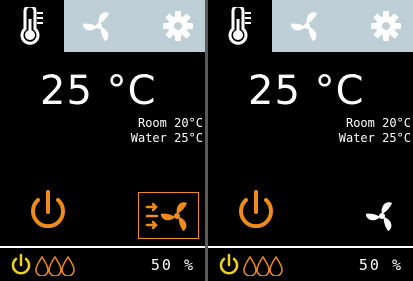 The height and width of the screenshot is (281, 413). I want to click on fan-auto-icon, so click(166, 217).